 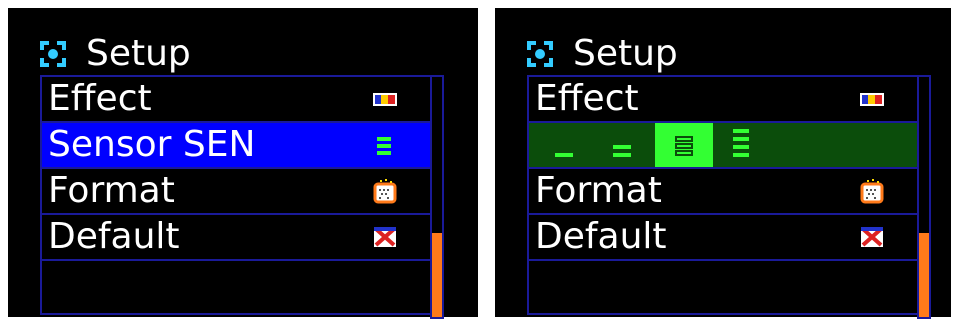 I want to click on menu-item-sensor: Sensor SEN, so click(x=236, y=146).